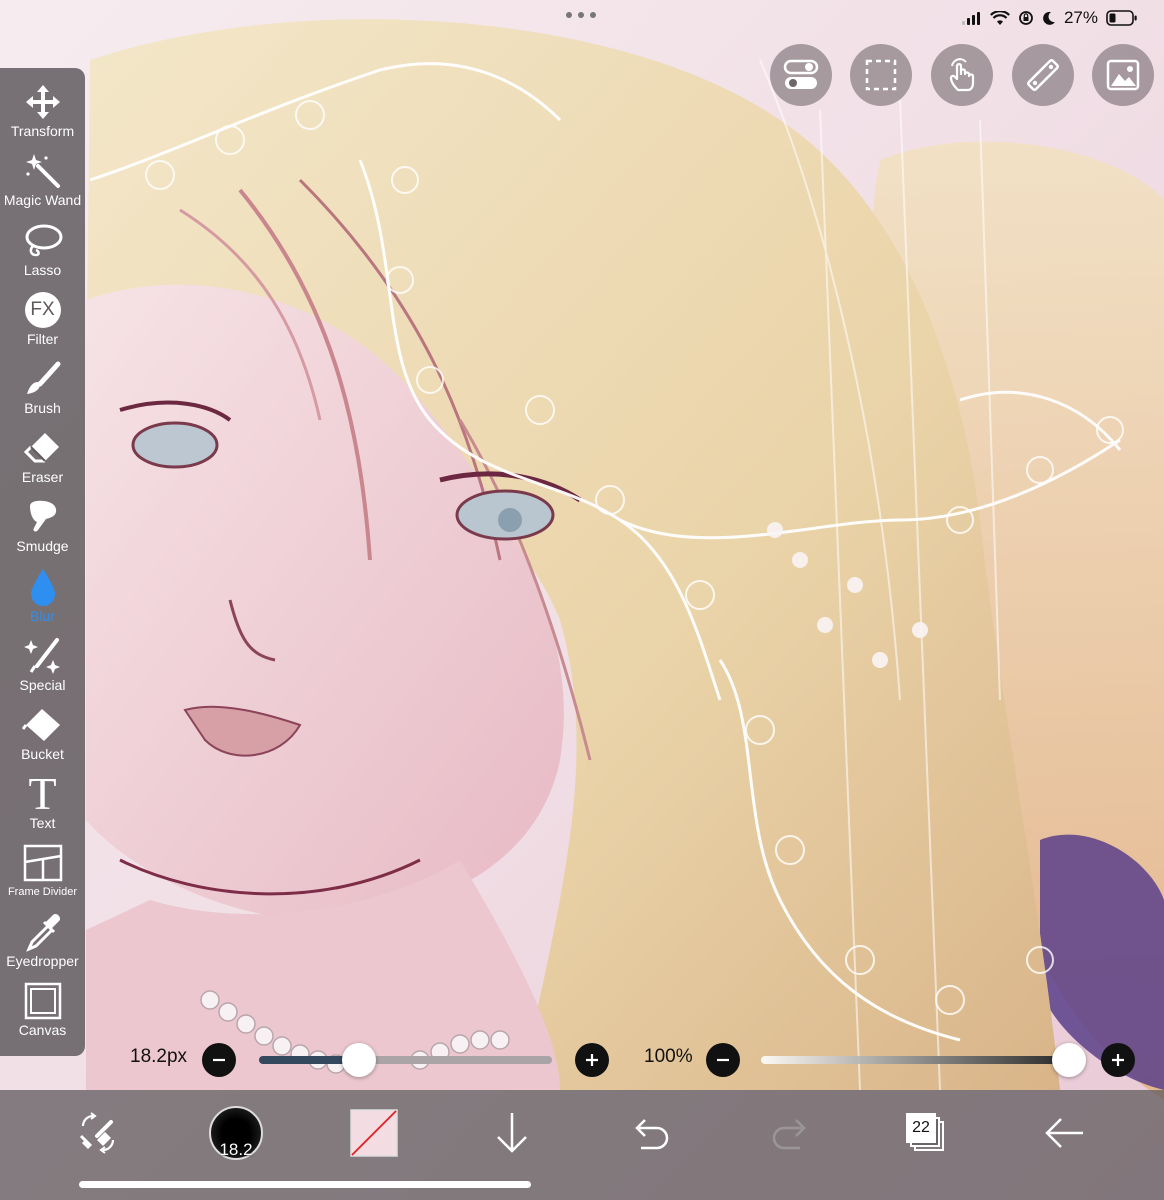  Describe the element at coordinates (971, 18) in the screenshot. I see `cellular-signal-icon` at that location.